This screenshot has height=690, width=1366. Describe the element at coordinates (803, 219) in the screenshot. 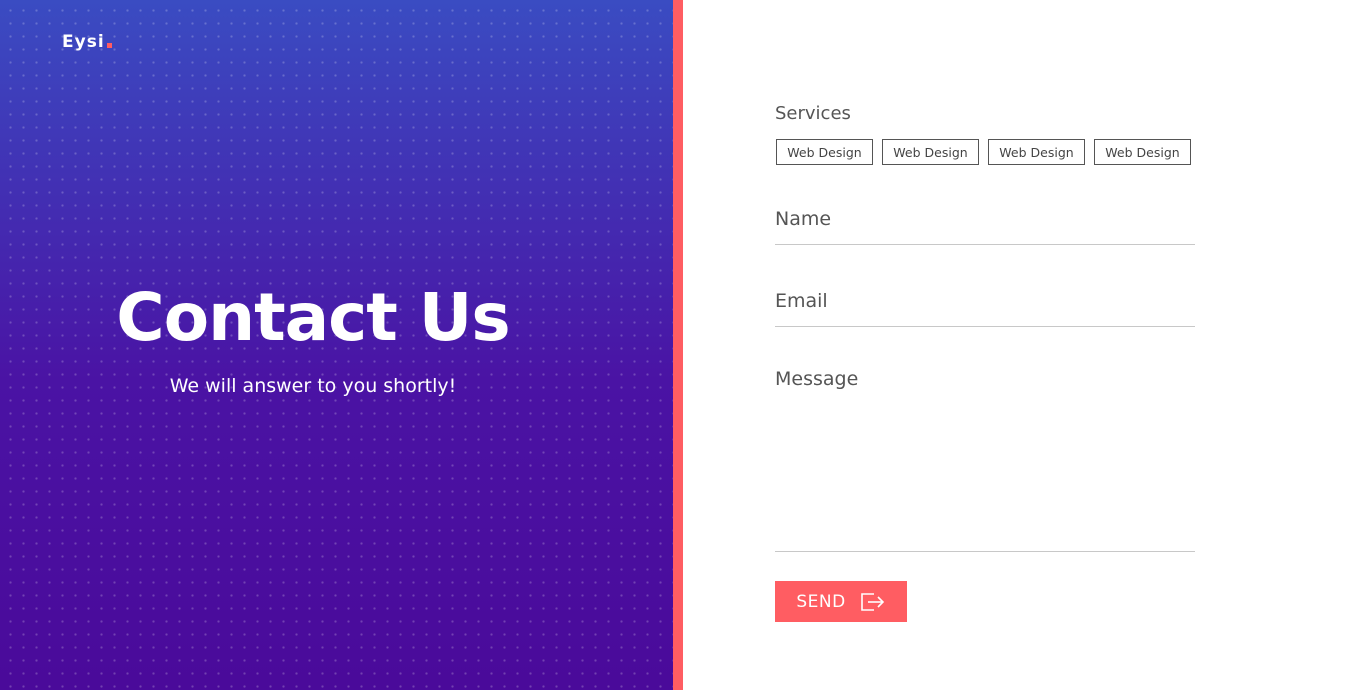

I see `name-label: Name` at that location.